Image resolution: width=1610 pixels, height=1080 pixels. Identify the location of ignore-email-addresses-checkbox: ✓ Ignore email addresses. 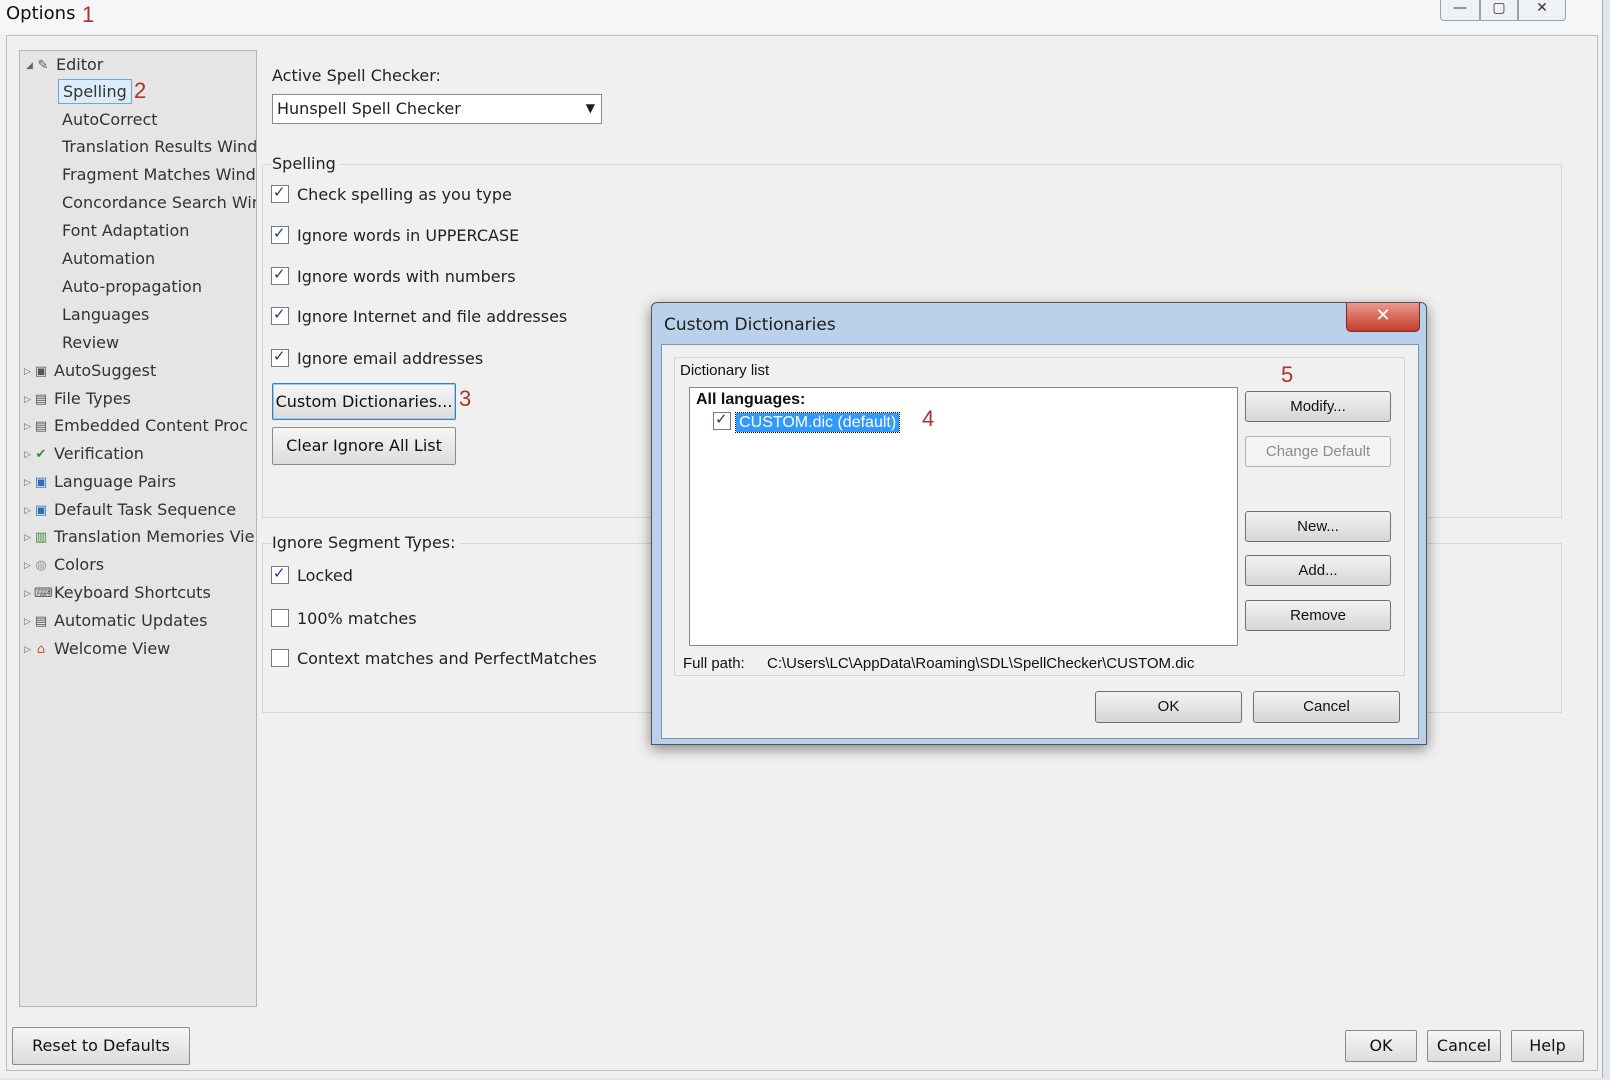
(377, 357).